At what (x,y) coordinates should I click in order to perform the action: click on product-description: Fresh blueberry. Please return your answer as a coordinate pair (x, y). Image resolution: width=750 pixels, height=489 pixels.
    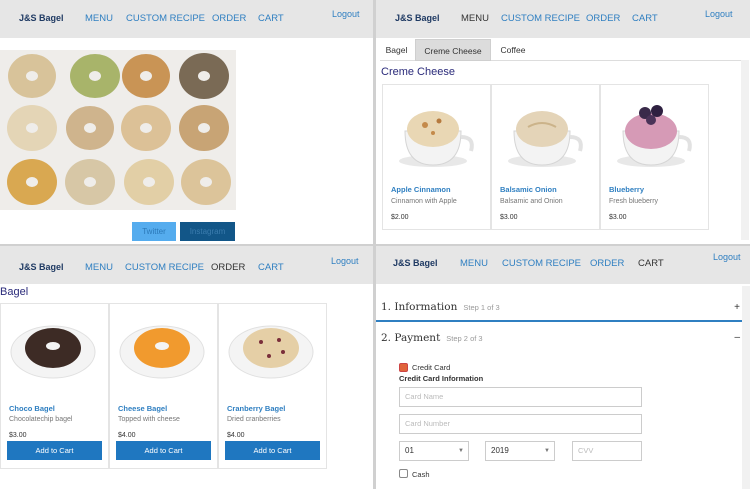
    Looking at the image, I should click on (634, 201).